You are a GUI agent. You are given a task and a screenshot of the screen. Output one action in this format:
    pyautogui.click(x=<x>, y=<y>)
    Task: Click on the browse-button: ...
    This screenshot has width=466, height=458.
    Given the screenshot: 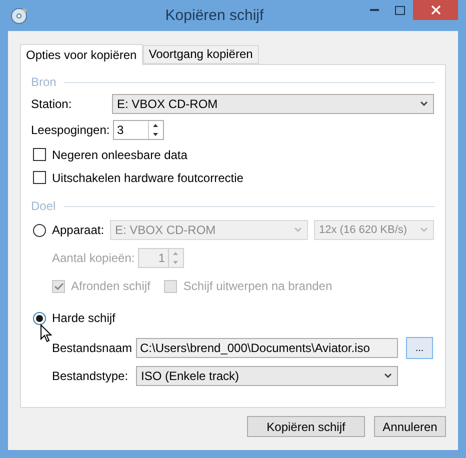 What is the action you would take?
    pyautogui.click(x=419, y=348)
    